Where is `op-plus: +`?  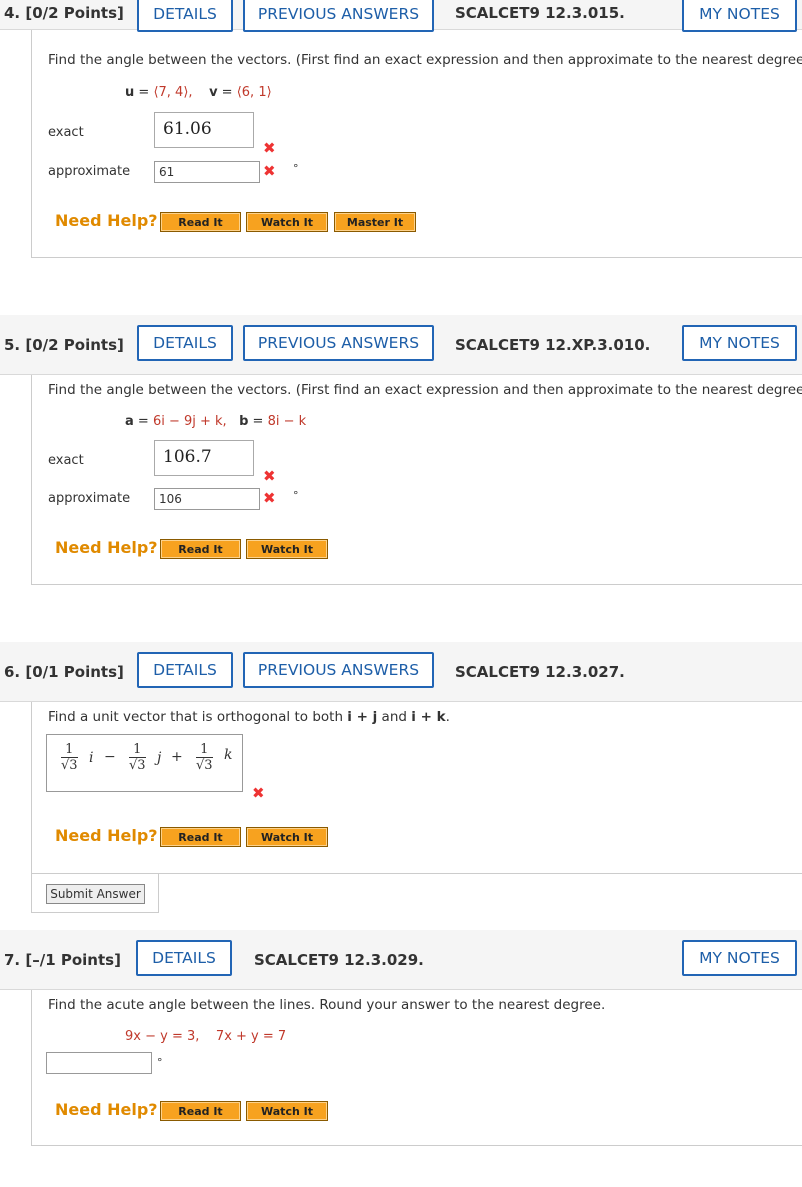
op-plus: + is located at coordinates (177, 757).